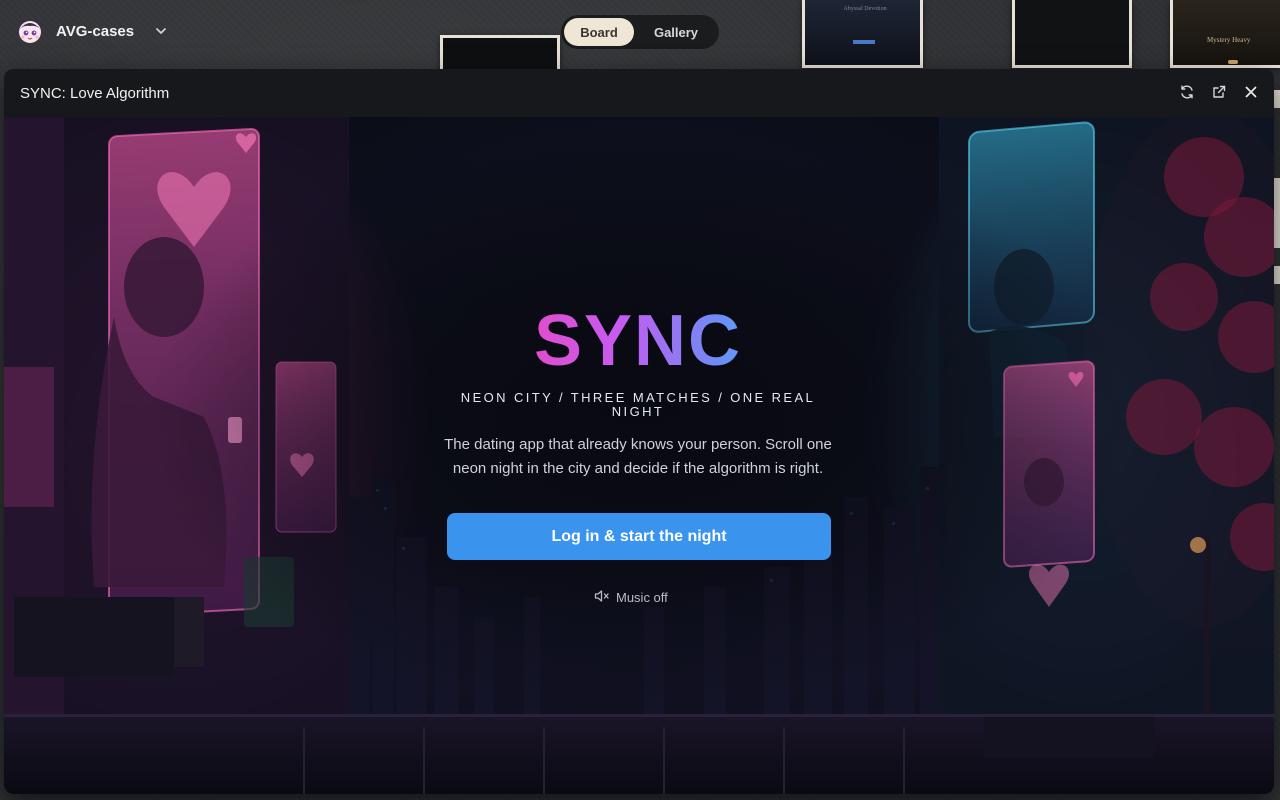  What do you see at coordinates (639, 93) in the screenshot?
I see `modal-header: SYNC: Love Algorithm` at bounding box center [639, 93].